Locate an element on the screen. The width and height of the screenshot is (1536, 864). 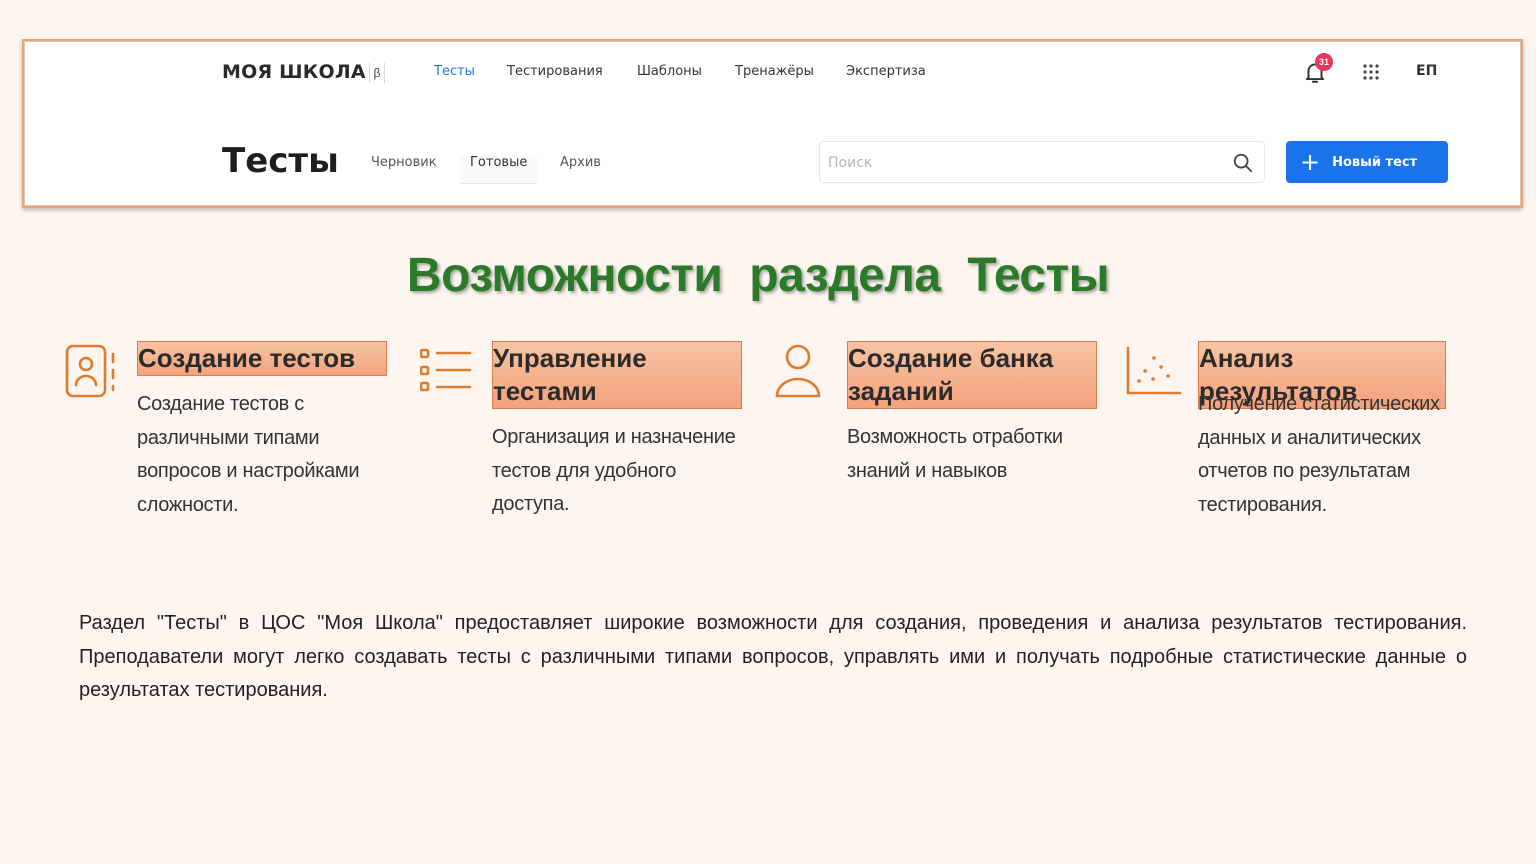
search-box is located at coordinates (1042, 162).